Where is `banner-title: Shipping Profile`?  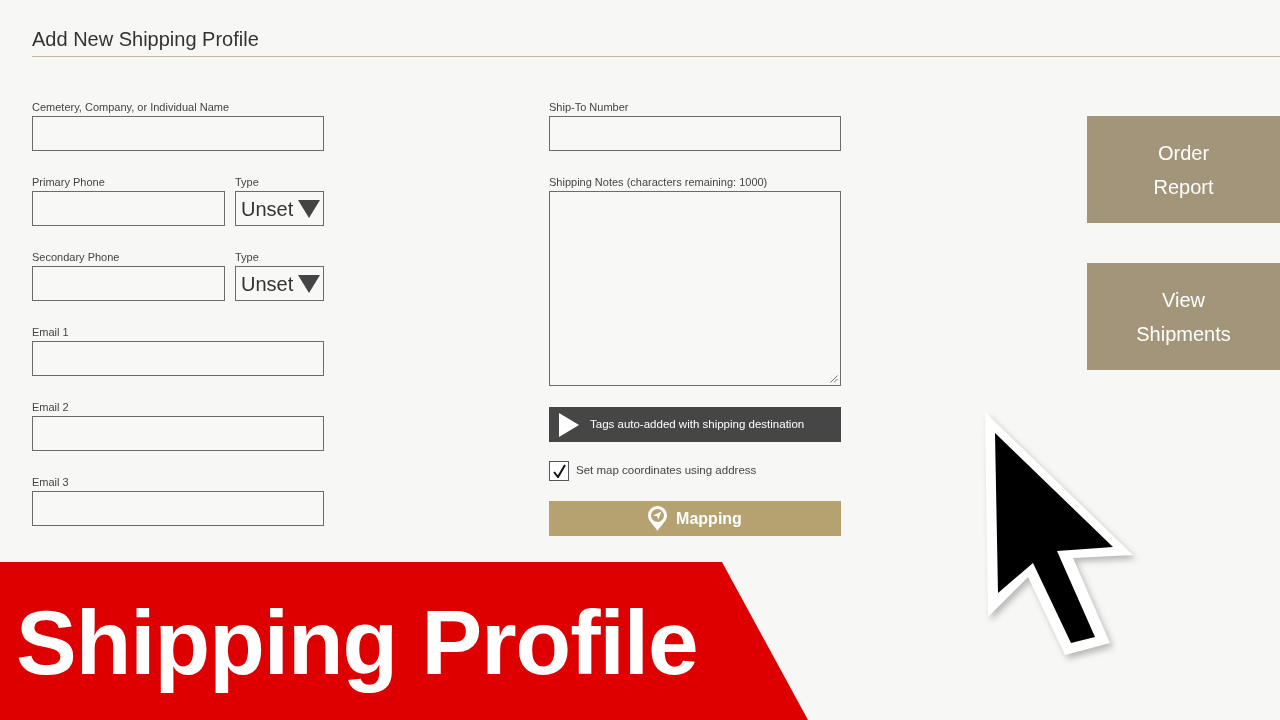 banner-title: Shipping Profile is located at coordinates (357, 643).